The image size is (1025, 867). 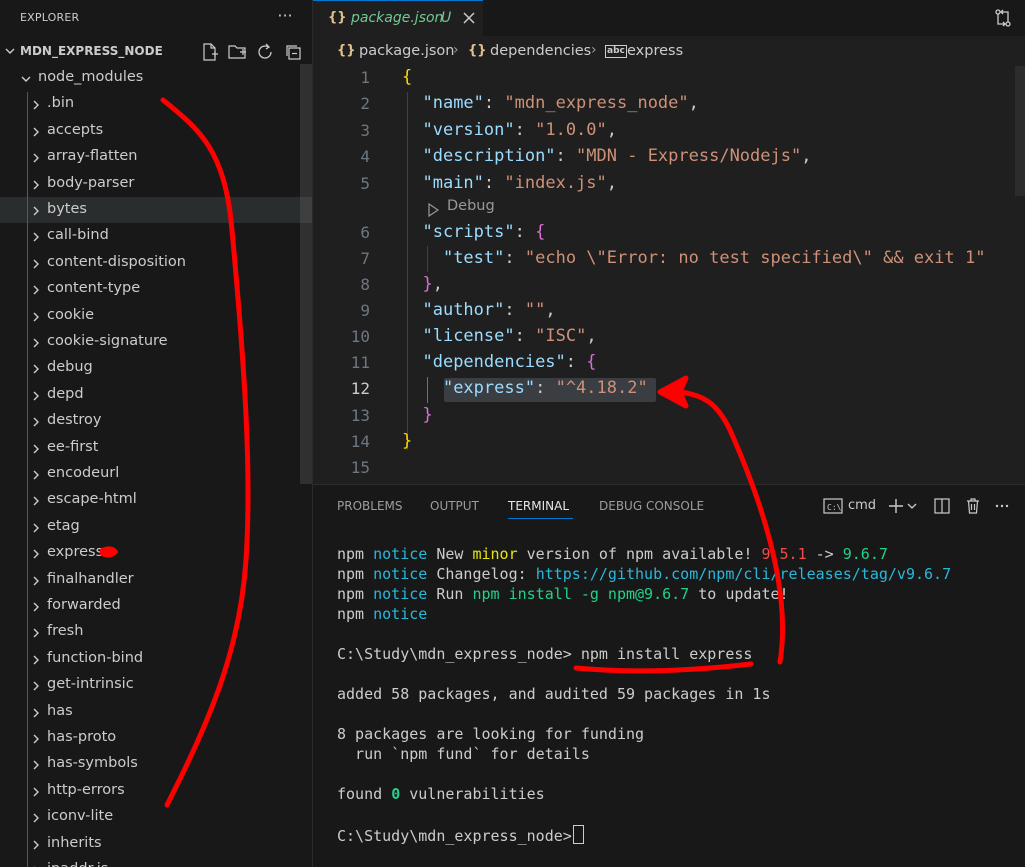 What do you see at coordinates (601, 388) in the screenshot?
I see `json-value-express: ^4.18.2` at bounding box center [601, 388].